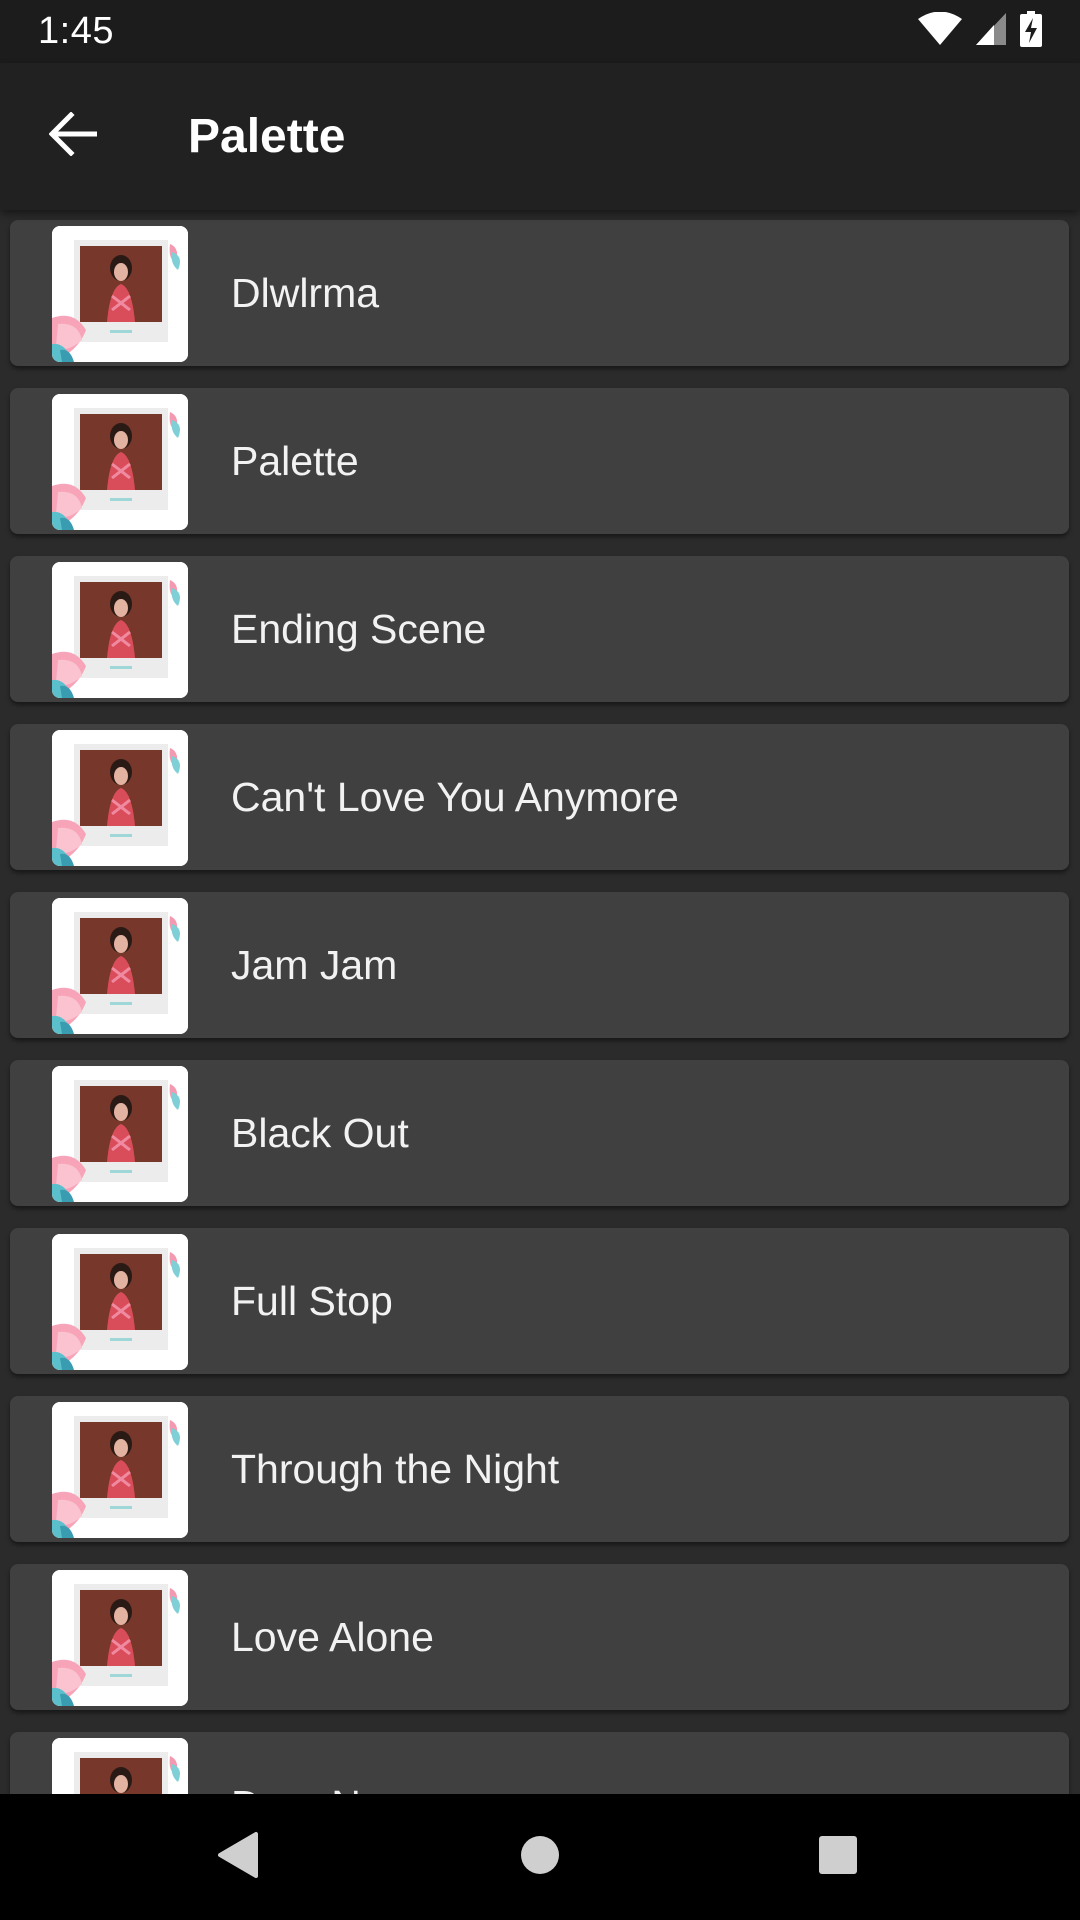 This screenshot has width=1080, height=1920. What do you see at coordinates (539, 1763) in the screenshot?
I see `list-item: Dear Name` at bounding box center [539, 1763].